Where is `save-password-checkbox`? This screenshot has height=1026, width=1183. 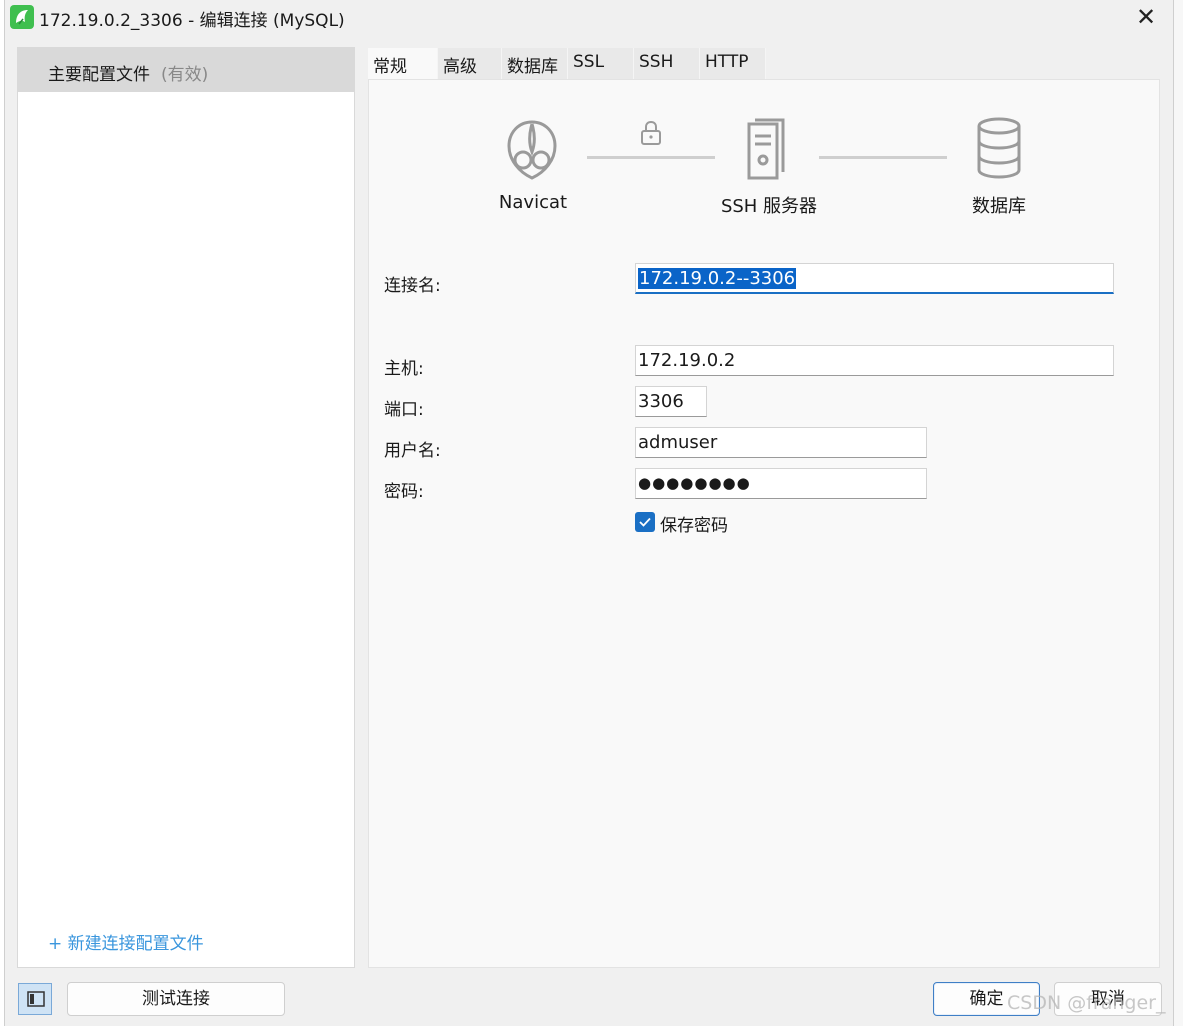
save-password-checkbox is located at coordinates (645, 522).